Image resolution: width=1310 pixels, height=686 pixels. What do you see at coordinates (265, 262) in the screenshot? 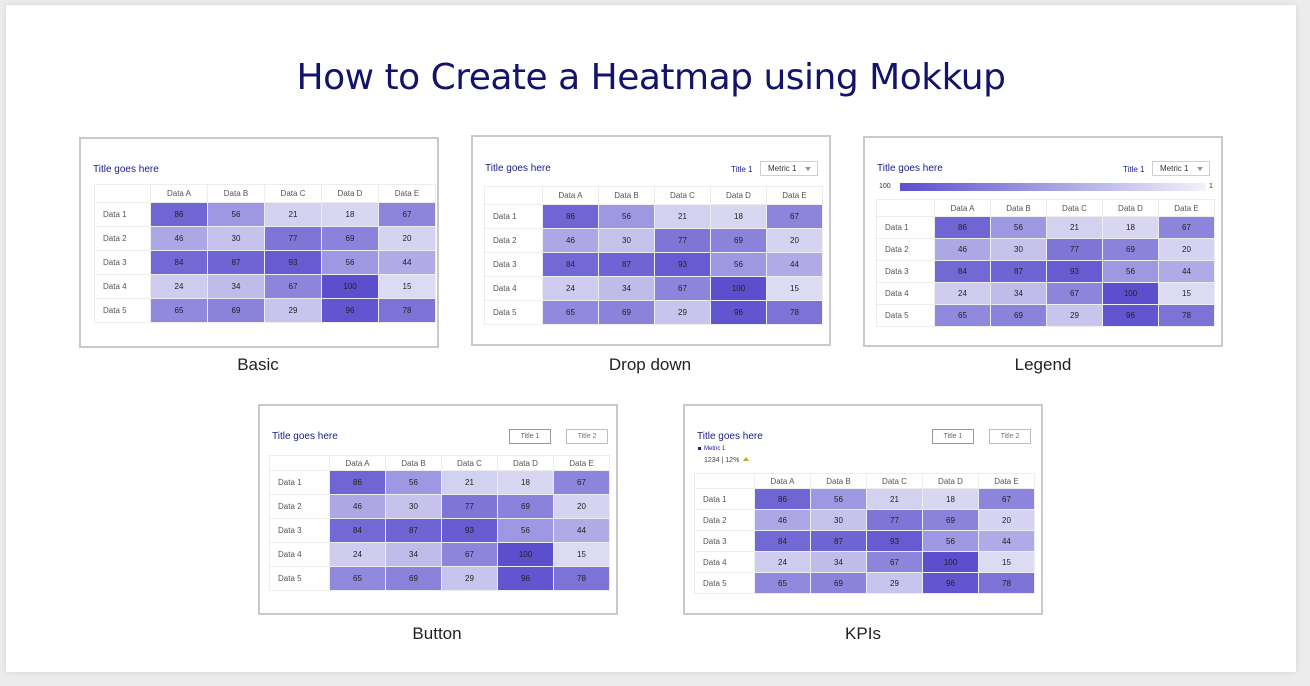
I see `table-row: Data 3 84 87 93 56 44` at bounding box center [265, 262].